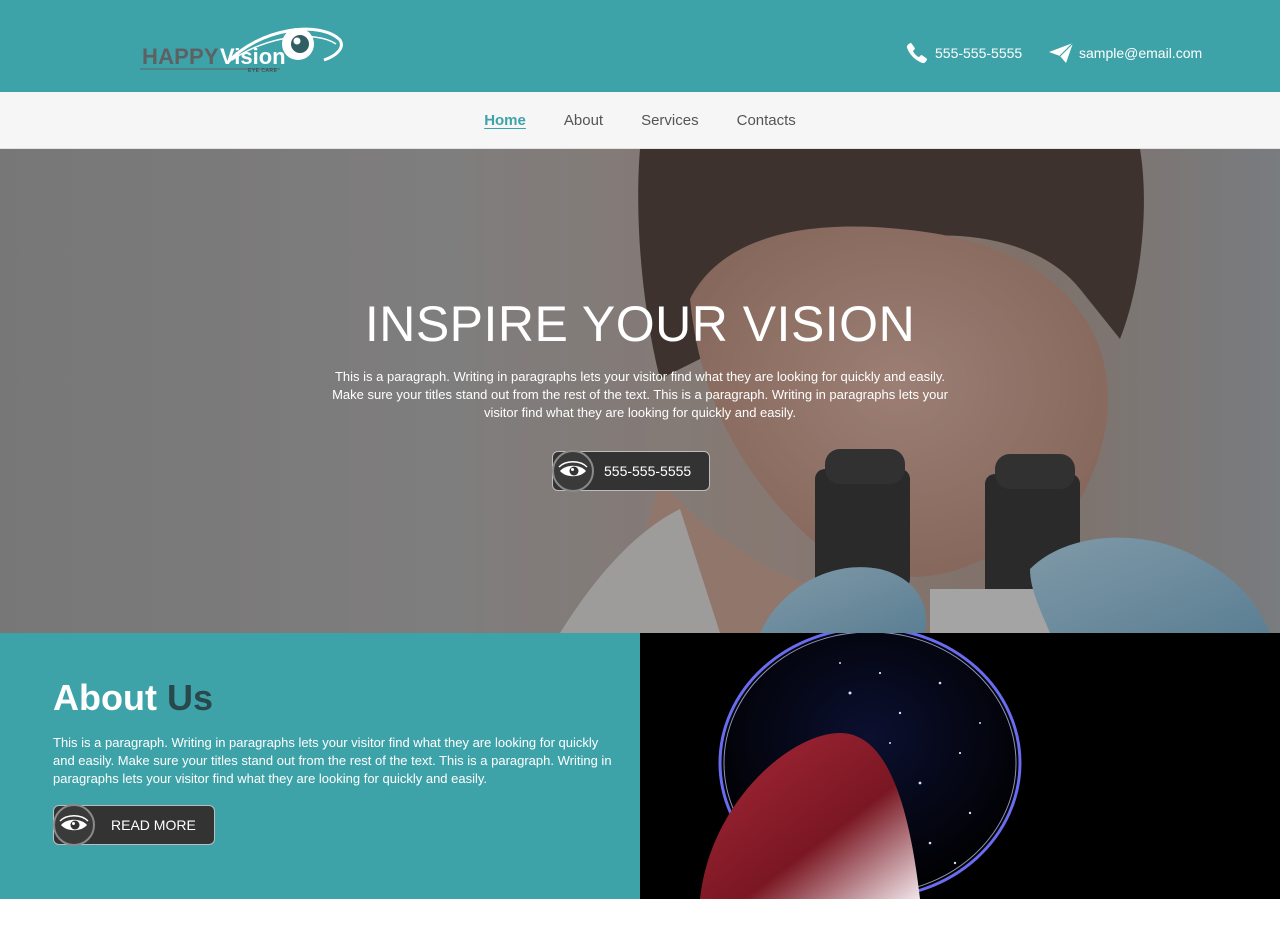 The image size is (1280, 942). Describe the element at coordinates (180, 56) in the screenshot. I see `logo-word-happy: HAPPY` at that location.